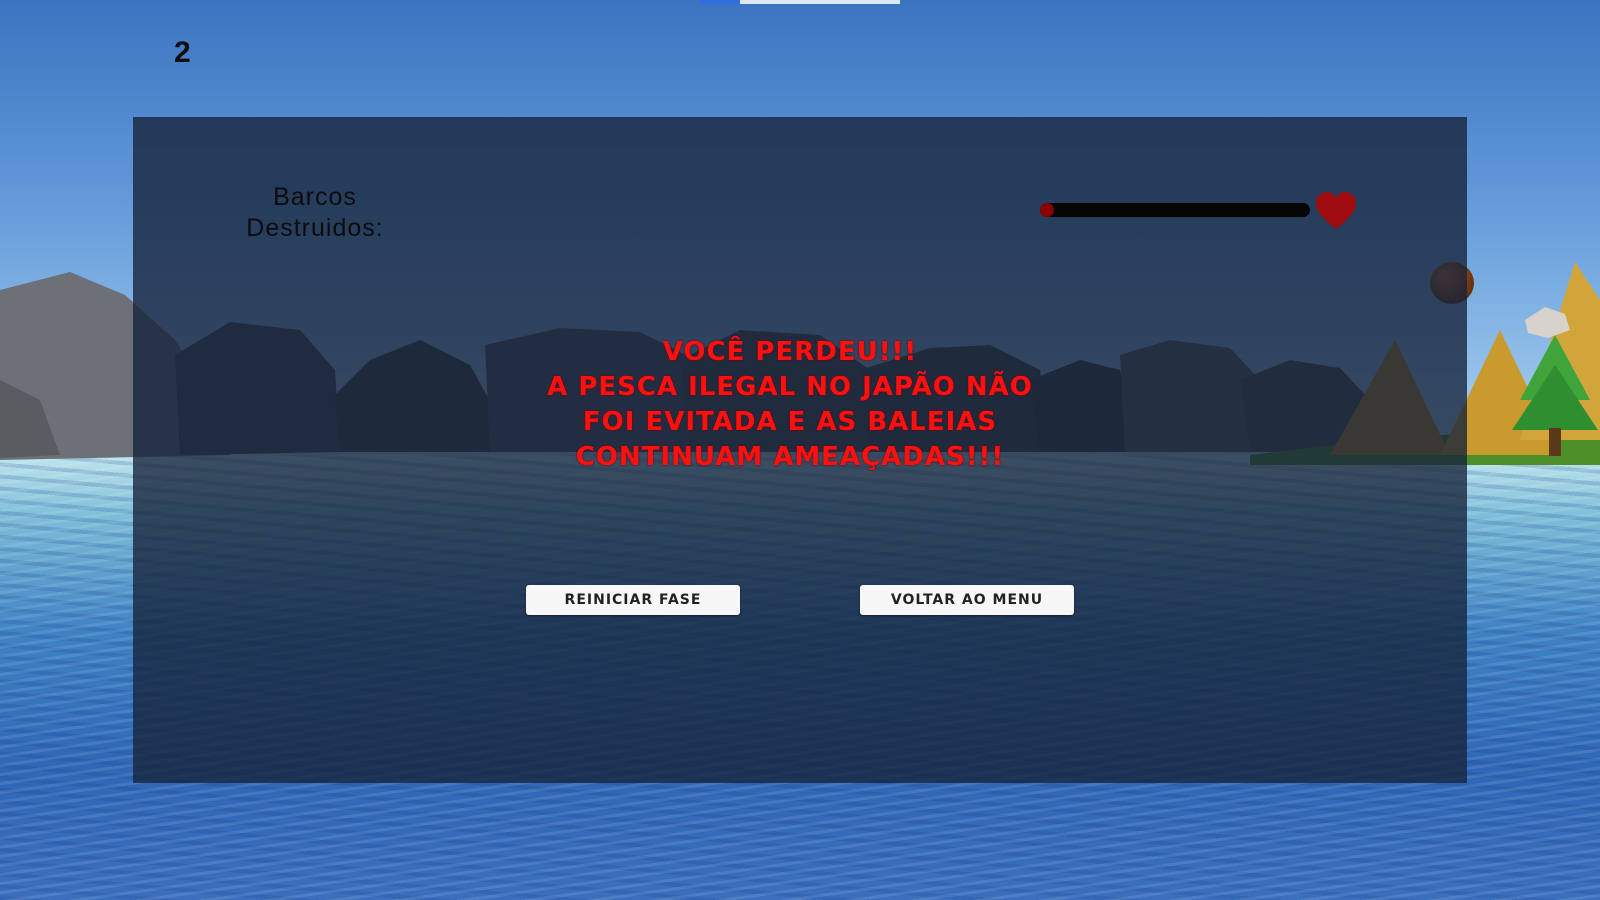 The image size is (1600, 900). I want to click on game-over-line: CONTINUAM AMEAÇADAS!!!, so click(790, 457).